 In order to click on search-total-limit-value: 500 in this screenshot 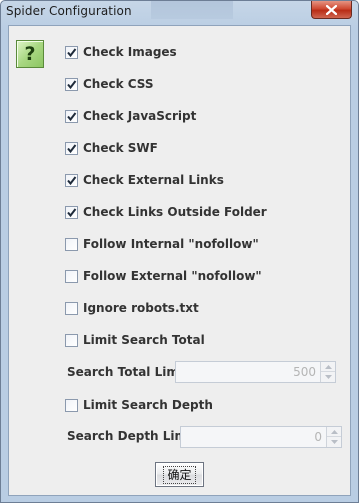, I will do `click(304, 372)`.